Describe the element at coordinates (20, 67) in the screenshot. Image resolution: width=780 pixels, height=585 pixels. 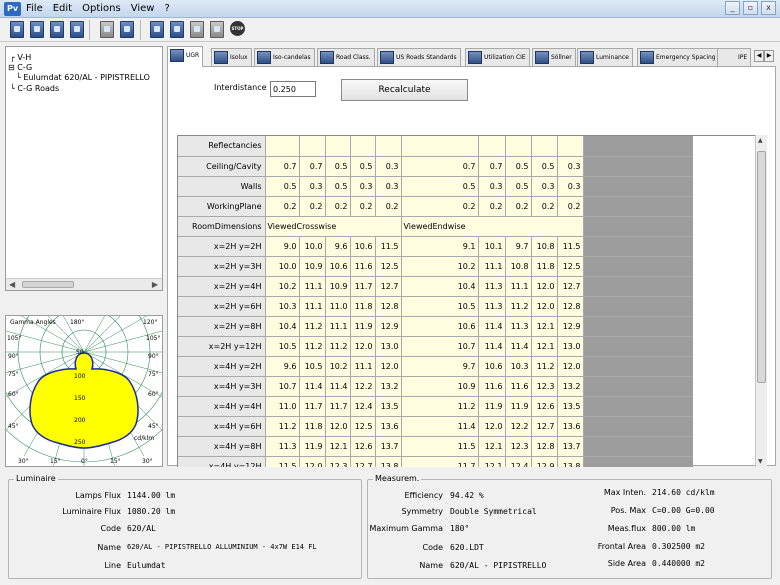
I see `tree-item-cg: ⊟ C-G` at that location.